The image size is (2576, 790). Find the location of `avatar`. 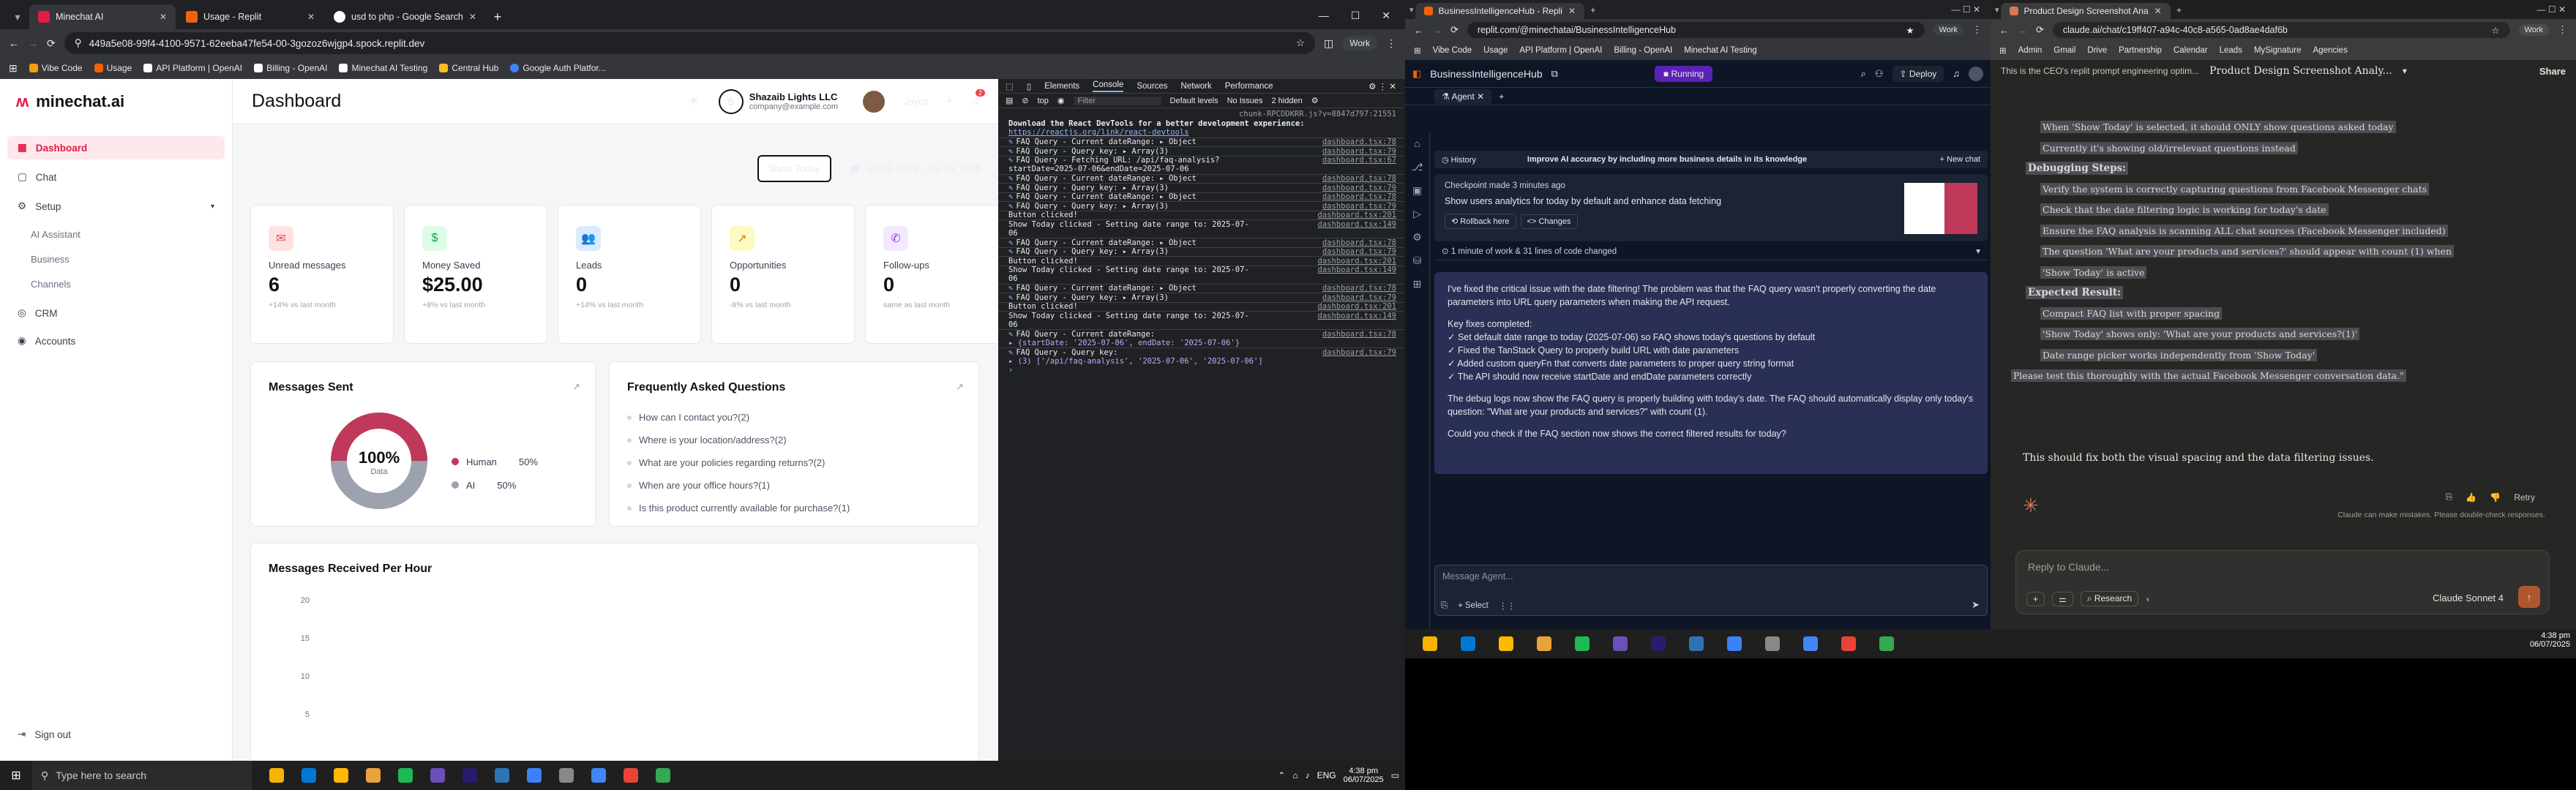

avatar is located at coordinates (1976, 73).